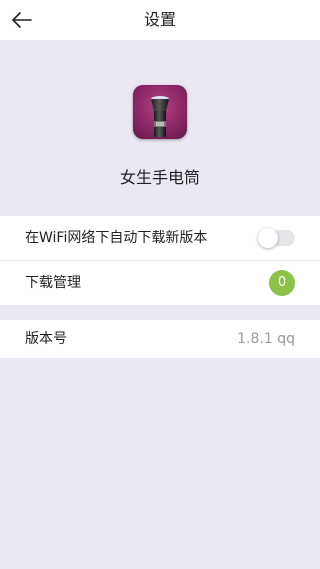 Image resolution: width=320 pixels, height=569 pixels. What do you see at coordinates (160, 339) in the screenshot?
I see `version-row: 版本号 1.8.1 qq` at bounding box center [160, 339].